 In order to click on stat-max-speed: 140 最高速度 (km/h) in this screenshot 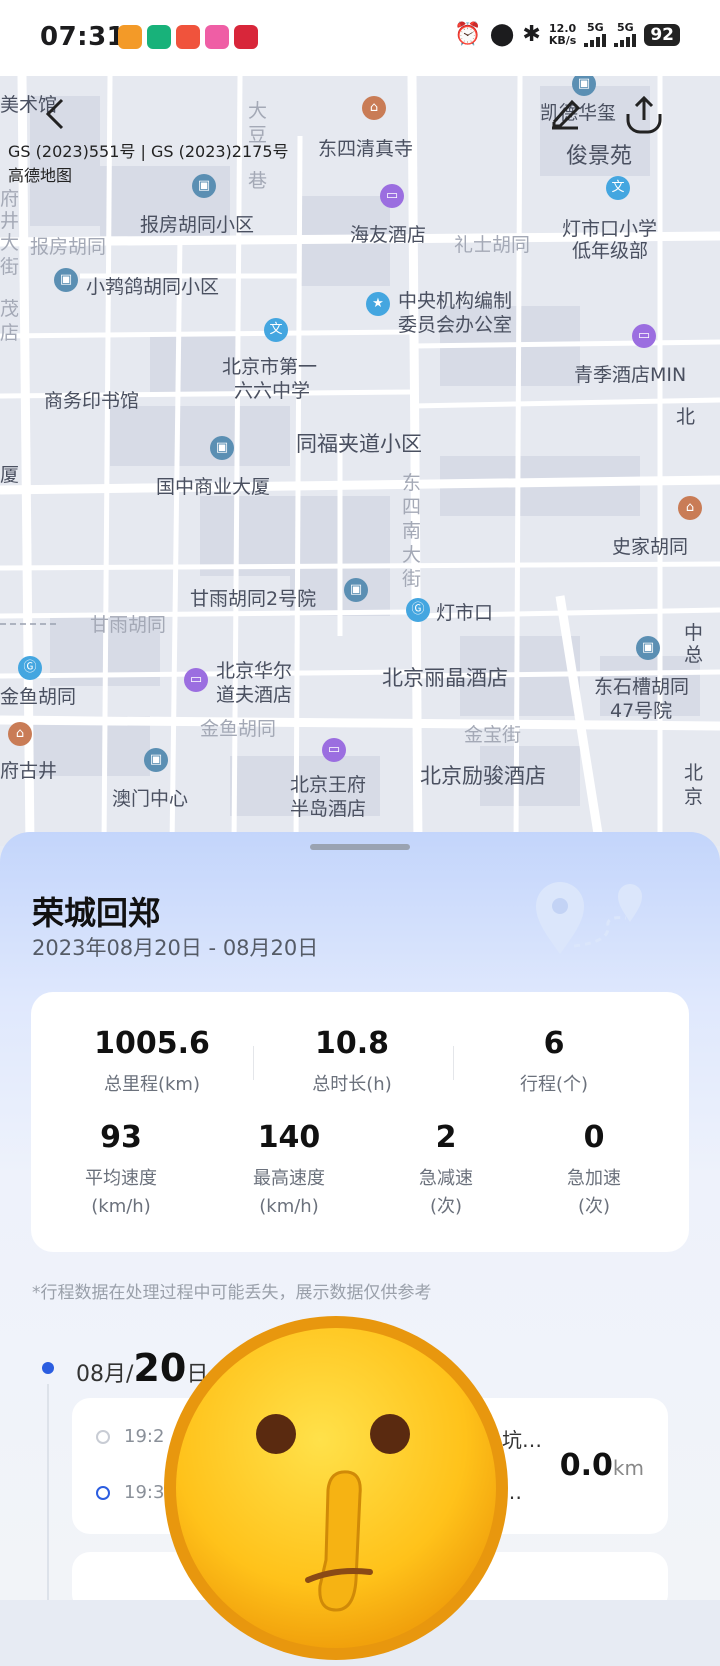, I will do `click(289, 1170)`.